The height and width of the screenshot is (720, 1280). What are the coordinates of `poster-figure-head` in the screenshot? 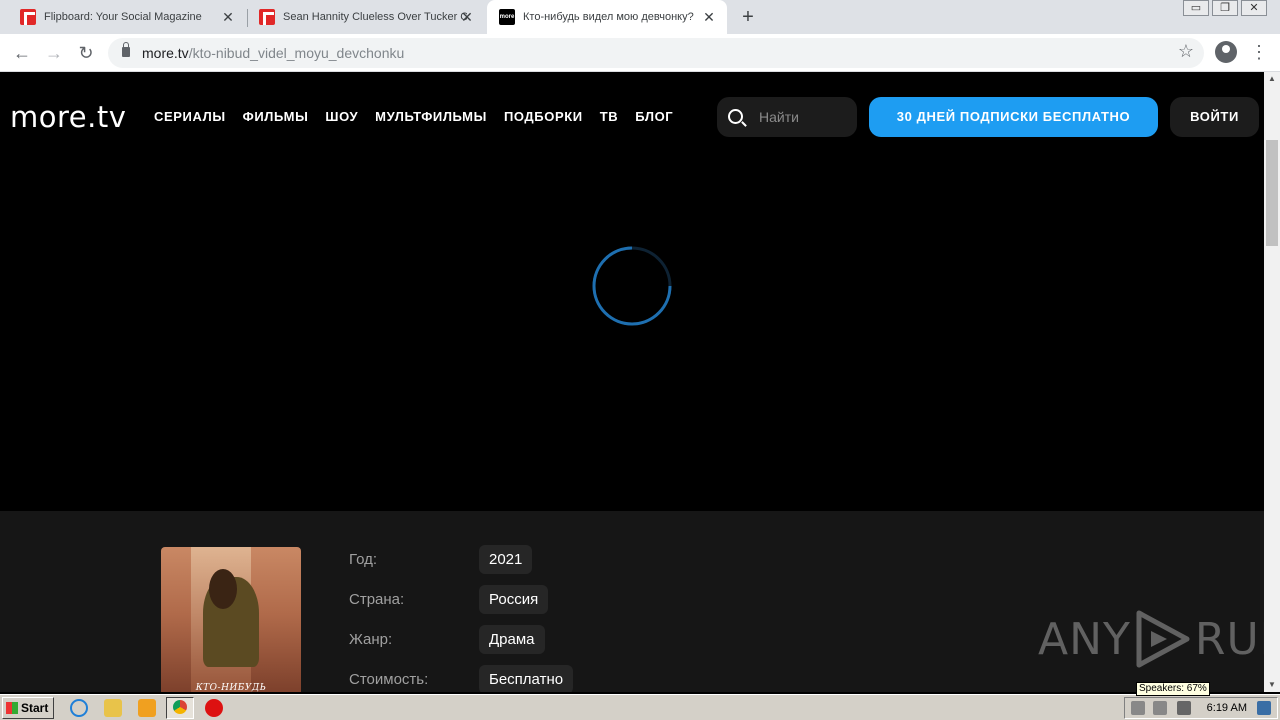 It's located at (223, 589).